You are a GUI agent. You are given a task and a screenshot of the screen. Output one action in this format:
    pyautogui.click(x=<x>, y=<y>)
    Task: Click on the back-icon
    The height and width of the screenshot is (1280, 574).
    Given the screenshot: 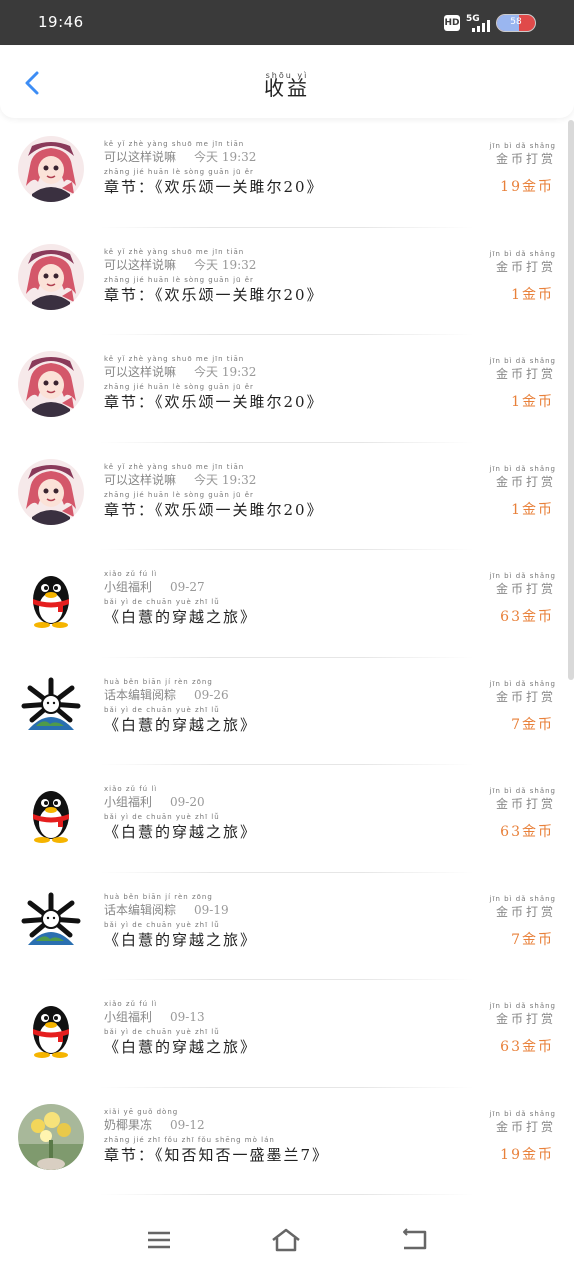 What is the action you would take?
    pyautogui.click(x=415, y=1239)
    